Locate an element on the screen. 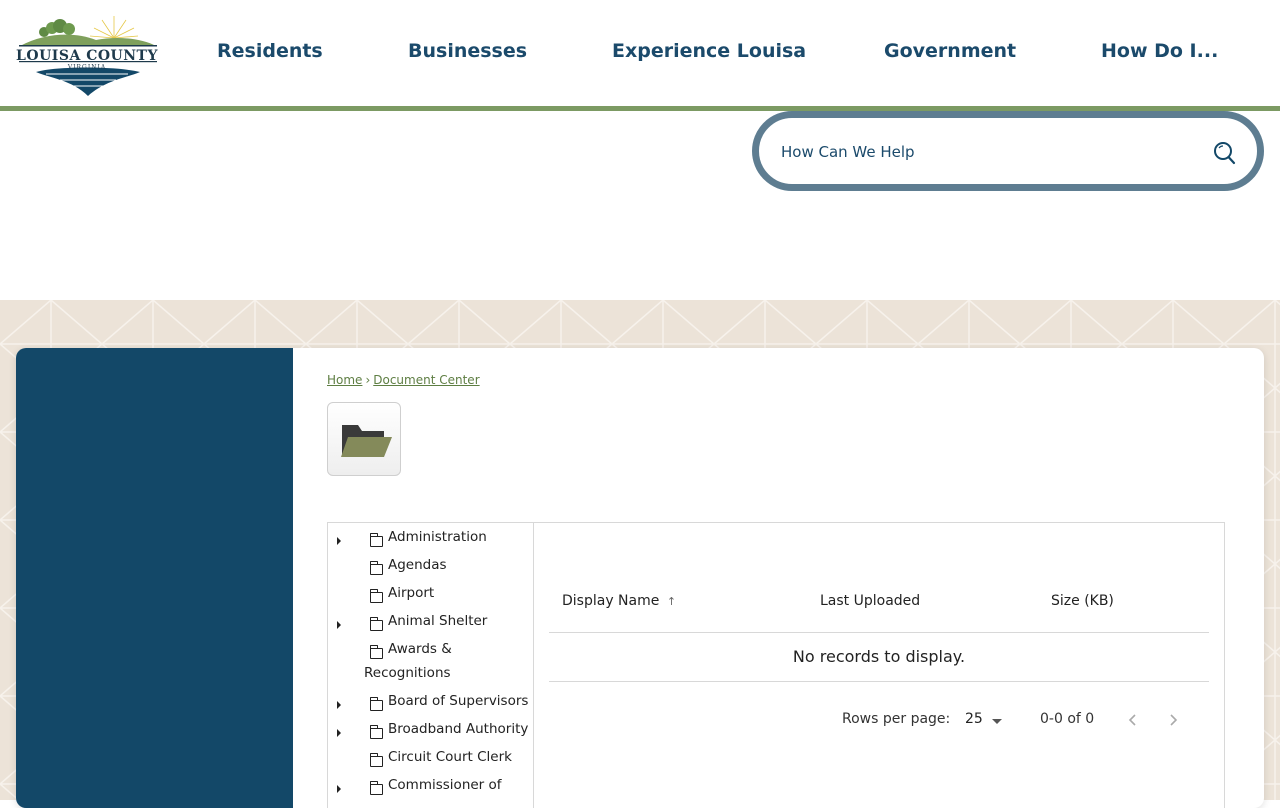 This screenshot has width=1280, height=808. logo-subtitle: VIRGINIA is located at coordinates (87, 67).